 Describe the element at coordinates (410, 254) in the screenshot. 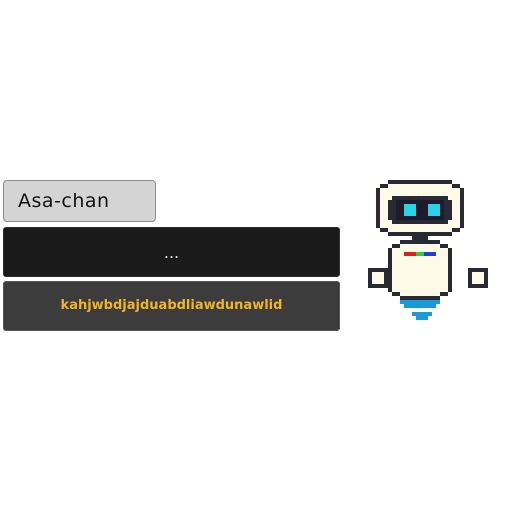

I see `robot-red-light` at that location.